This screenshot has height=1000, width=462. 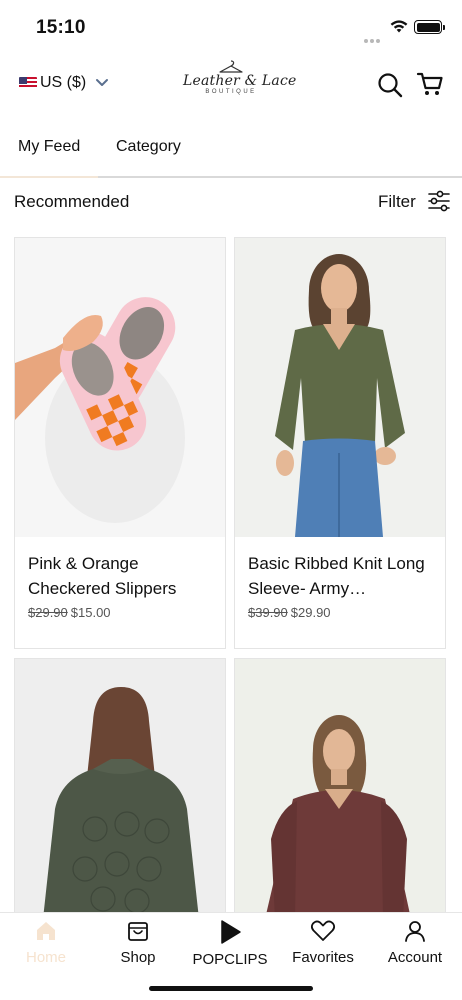 I want to click on nav-account: Account, so click(x=415, y=942).